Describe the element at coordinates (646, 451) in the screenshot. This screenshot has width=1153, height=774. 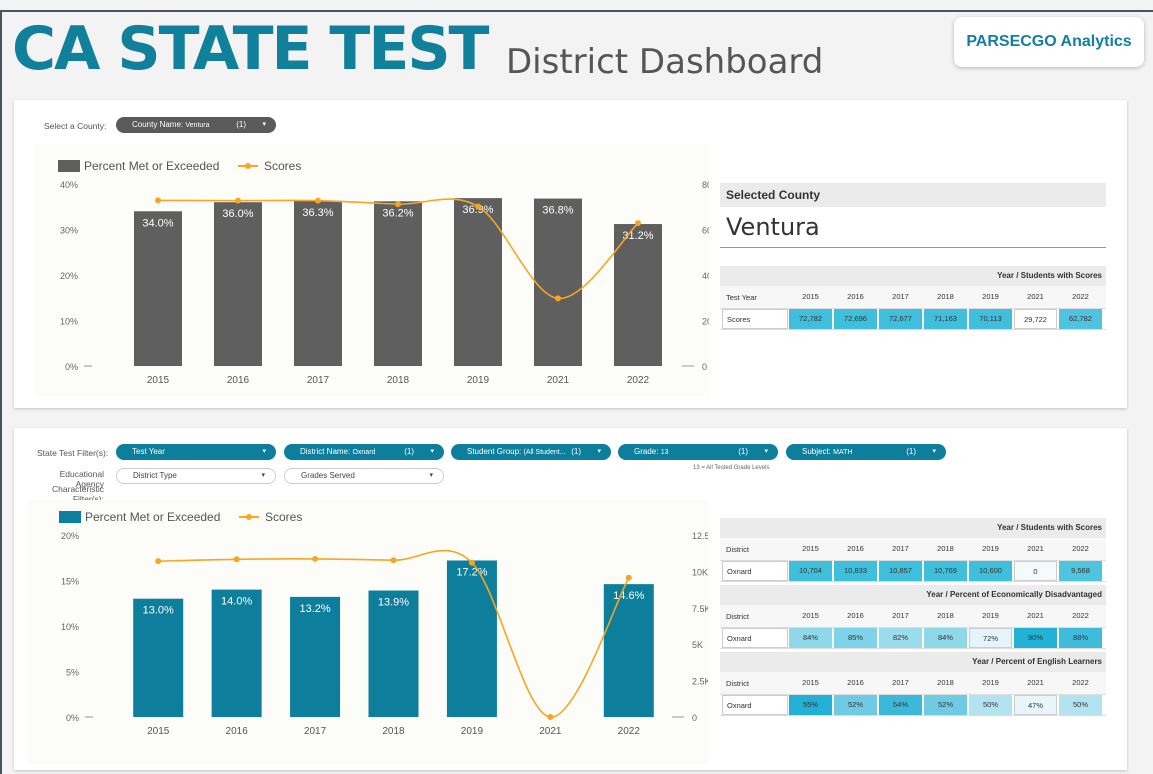
I see `grade-key: Grade:` at that location.